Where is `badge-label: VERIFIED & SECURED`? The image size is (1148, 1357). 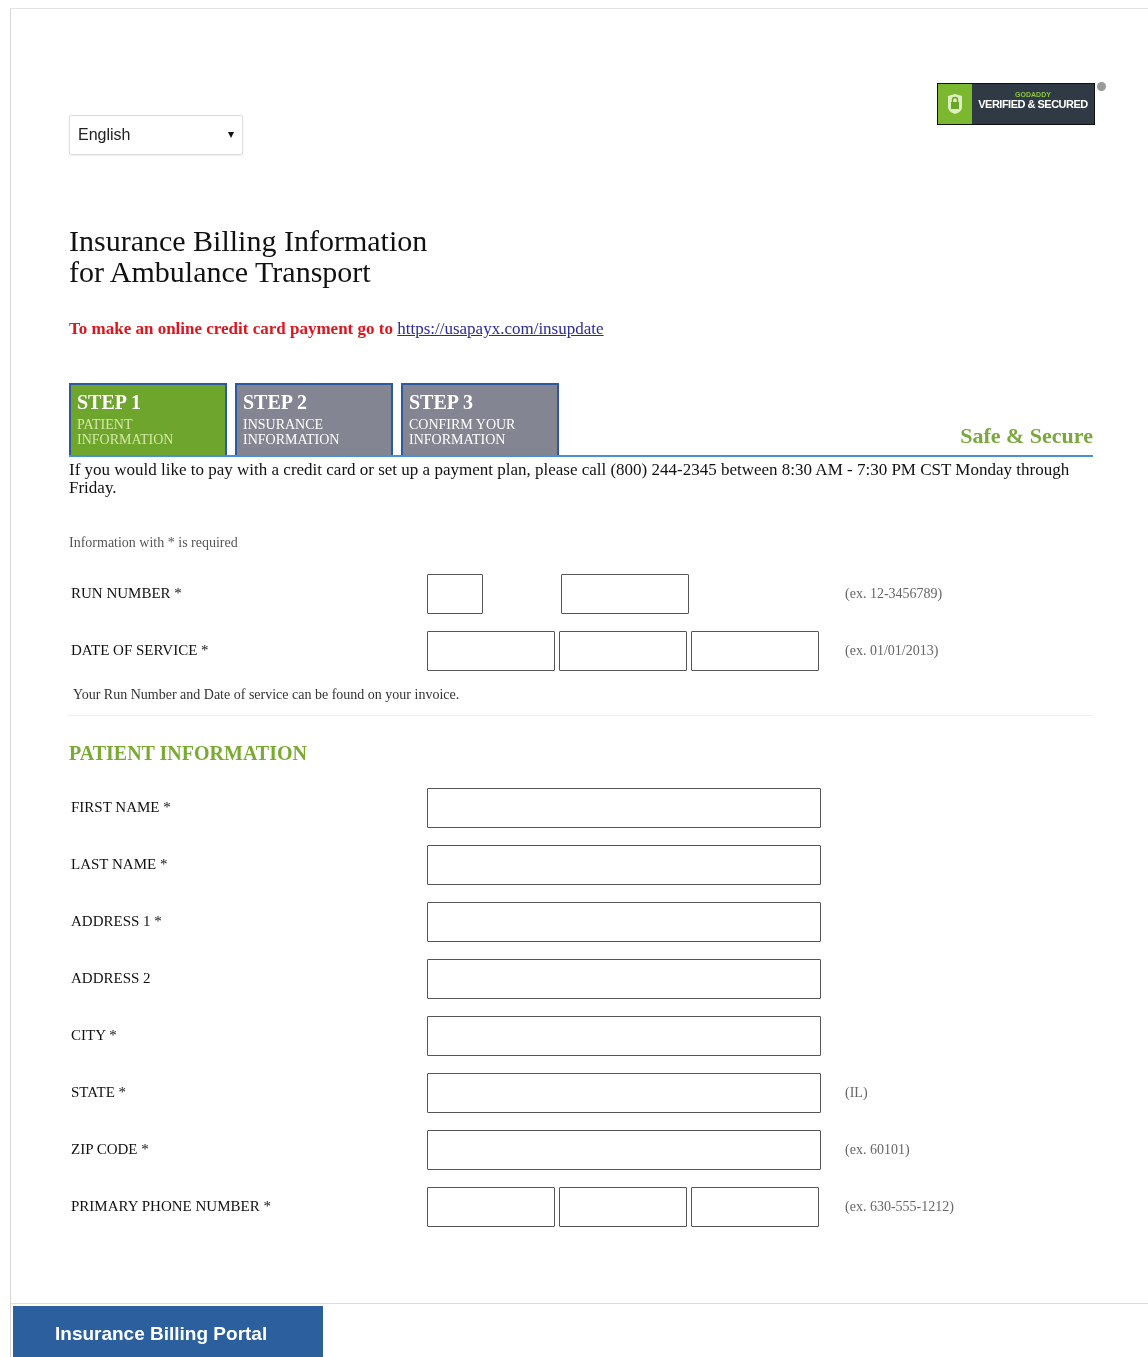 badge-label: VERIFIED & SECURED is located at coordinates (1033, 103).